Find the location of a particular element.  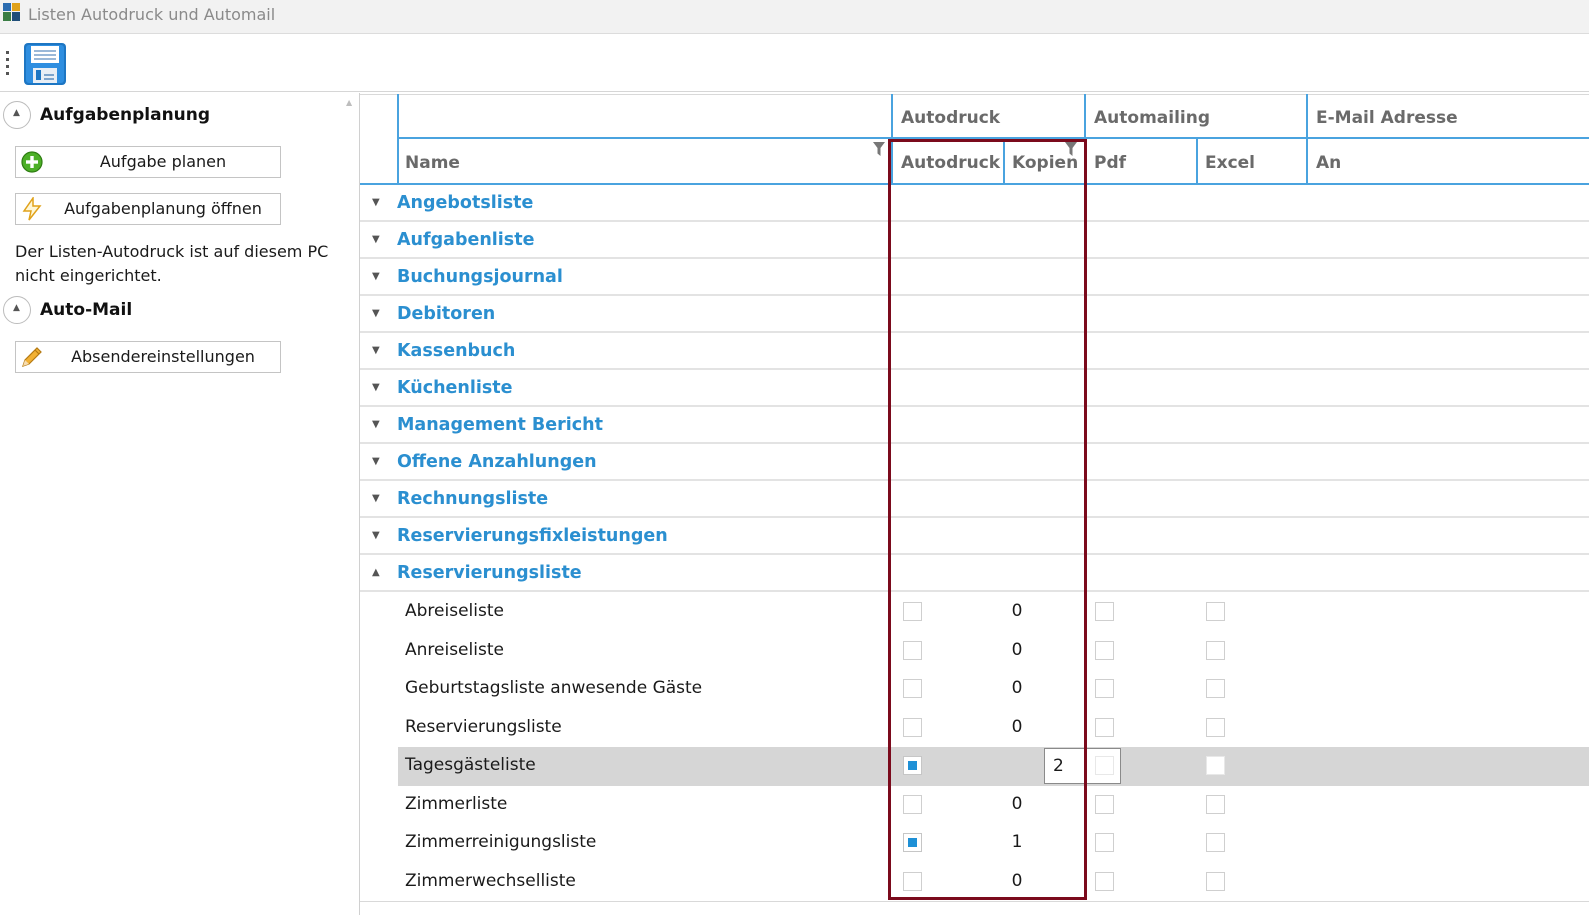

group-name: Debitoren is located at coordinates (446, 314).